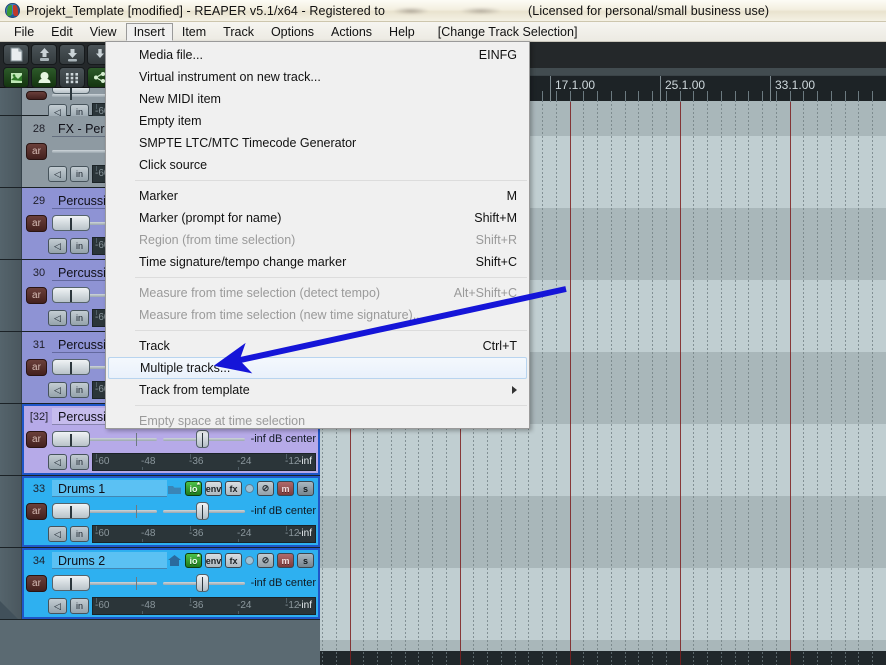 The image size is (886, 665). I want to click on menu-track: Track, so click(238, 32).